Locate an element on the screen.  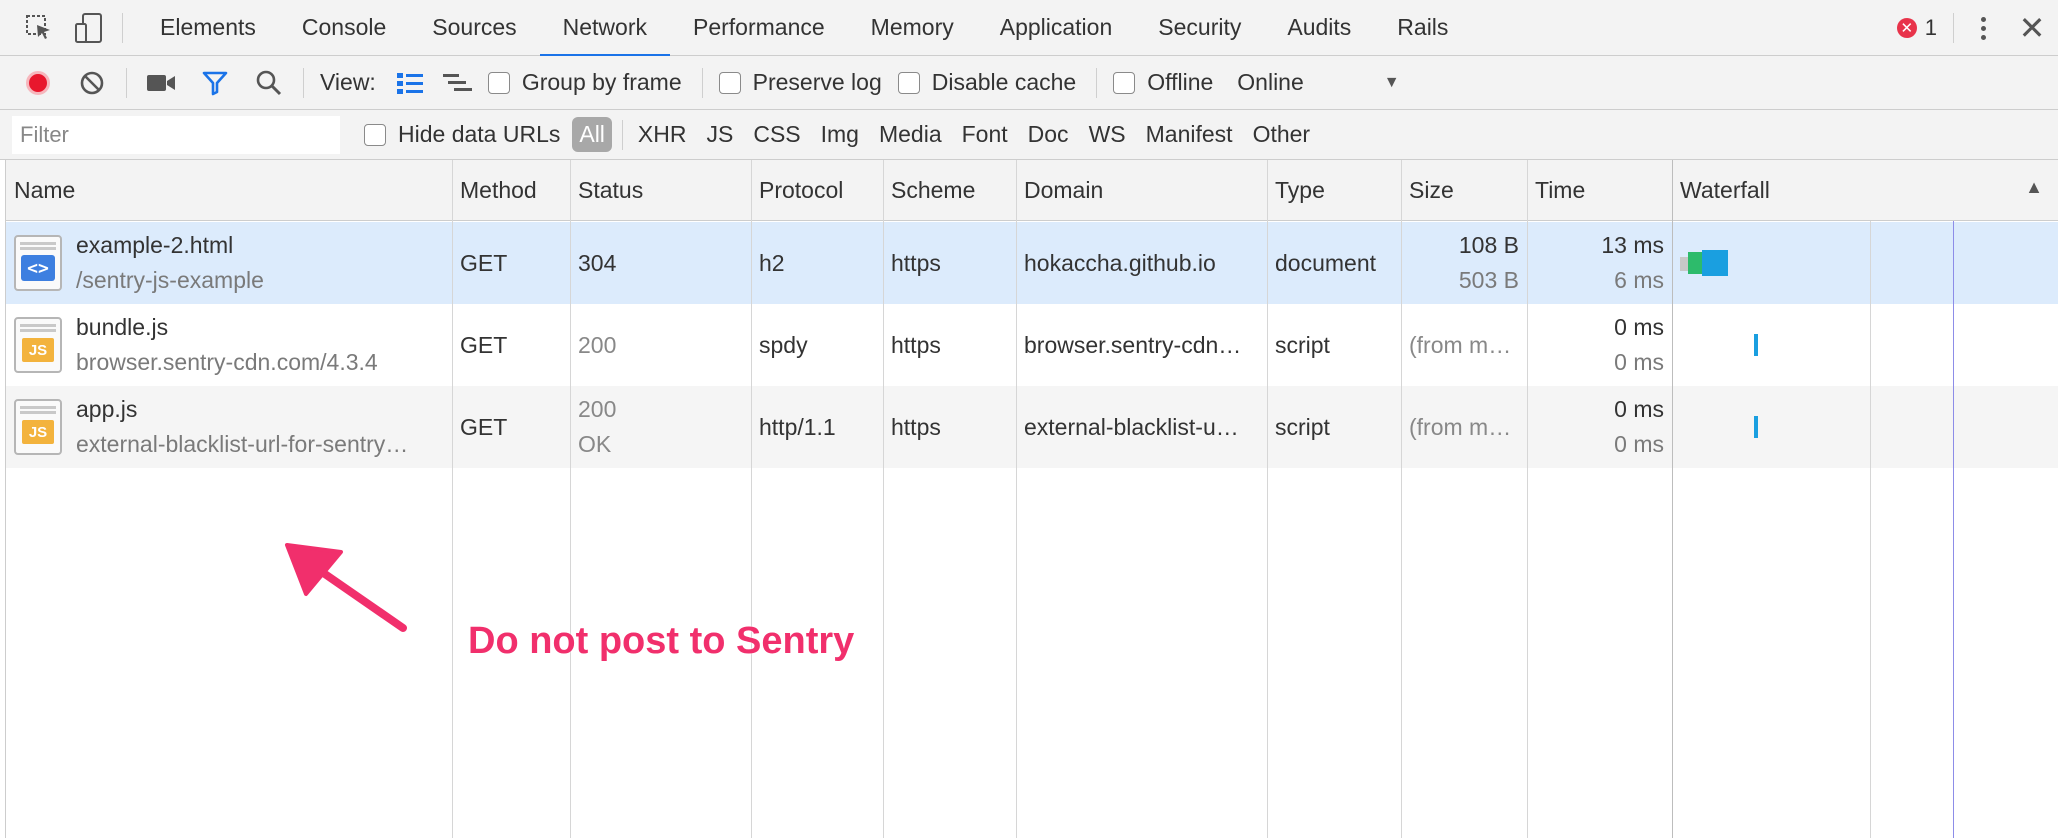
throttling-value: Online is located at coordinates (1270, 82).